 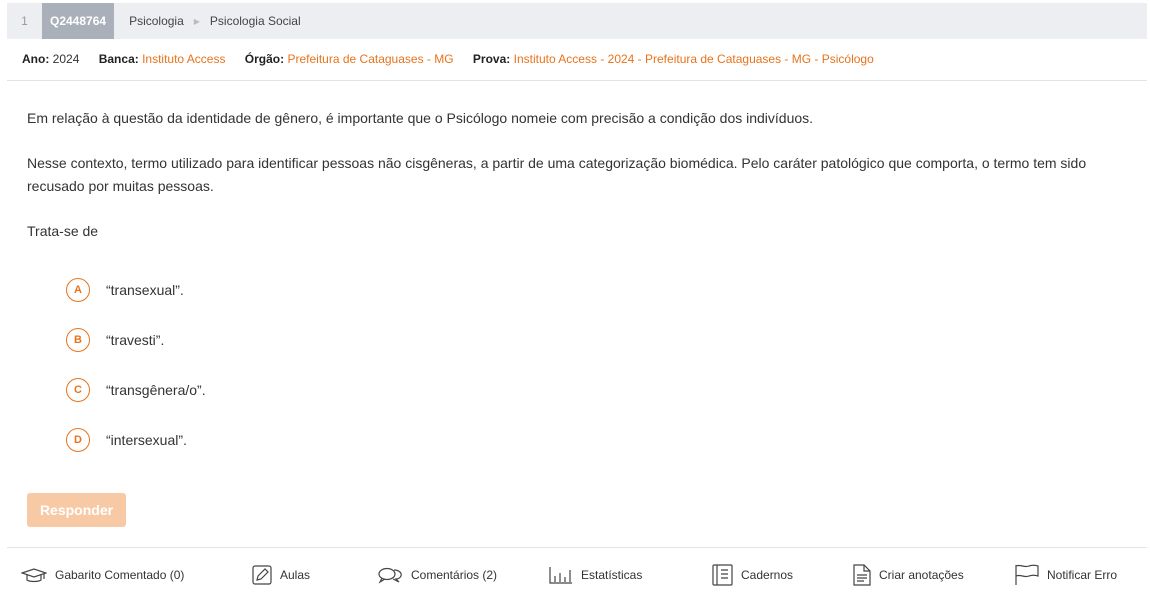 I want to click on option-a: A “transexual”., so click(x=136, y=290).